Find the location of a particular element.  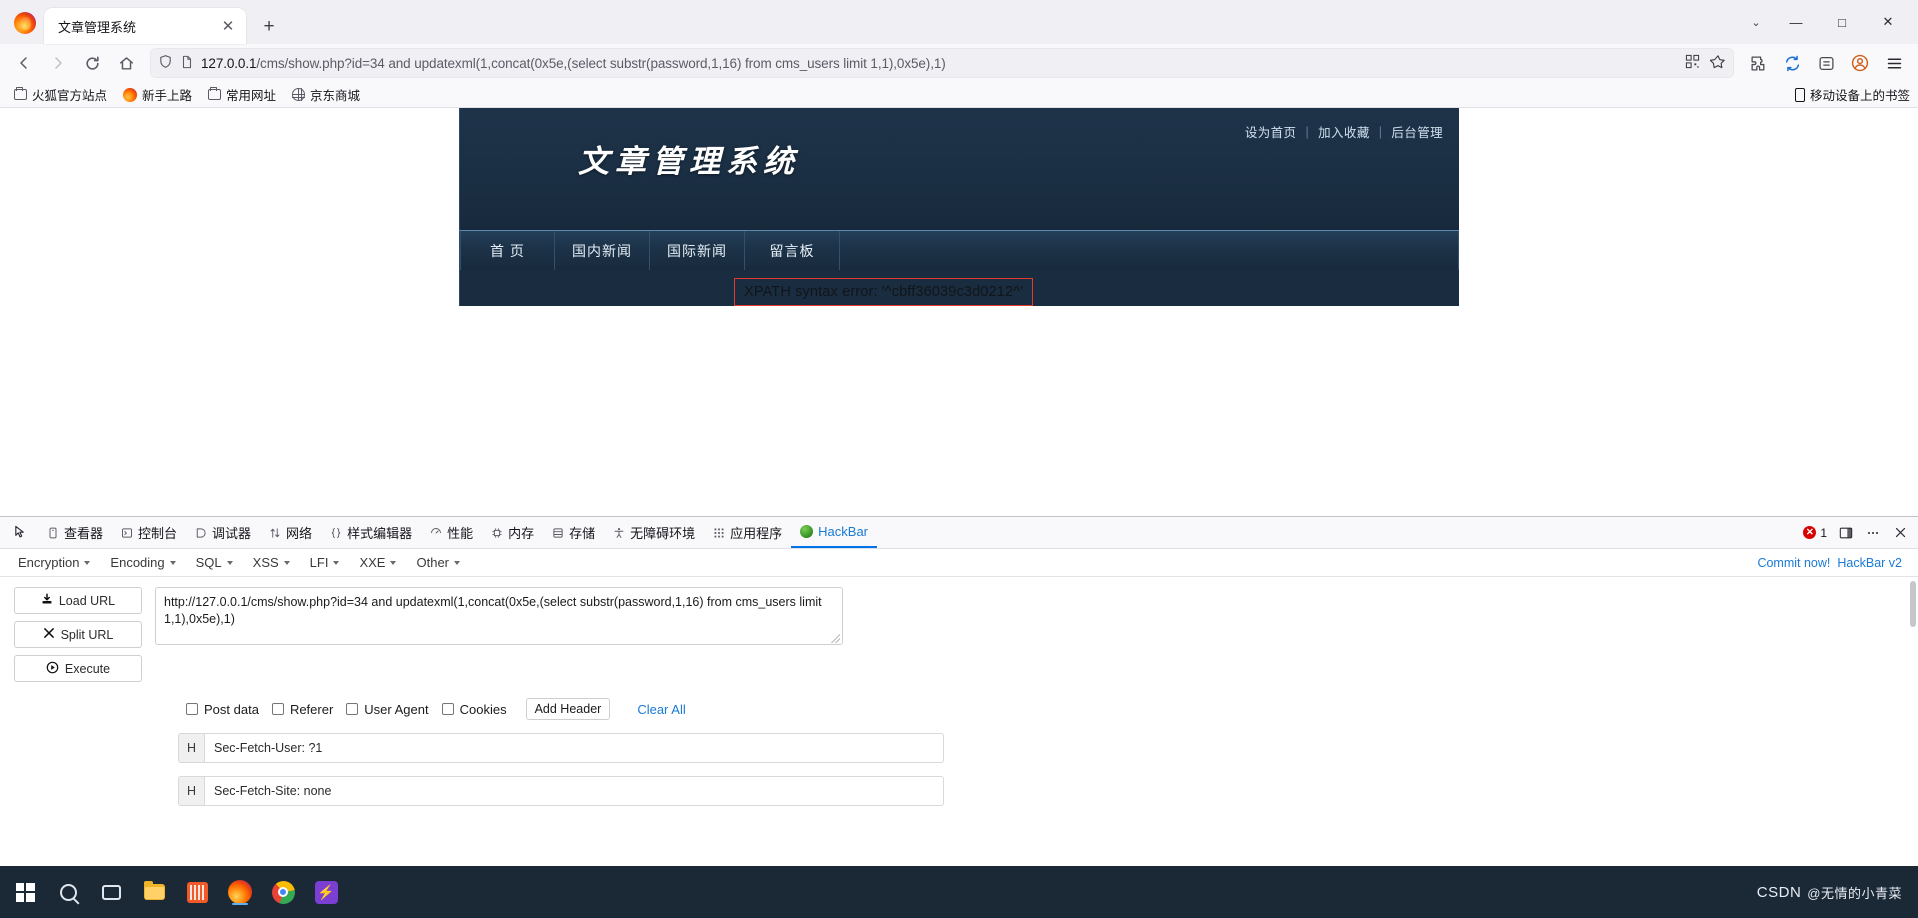

devtools-tab-application: 应用程序 is located at coordinates (747, 532).